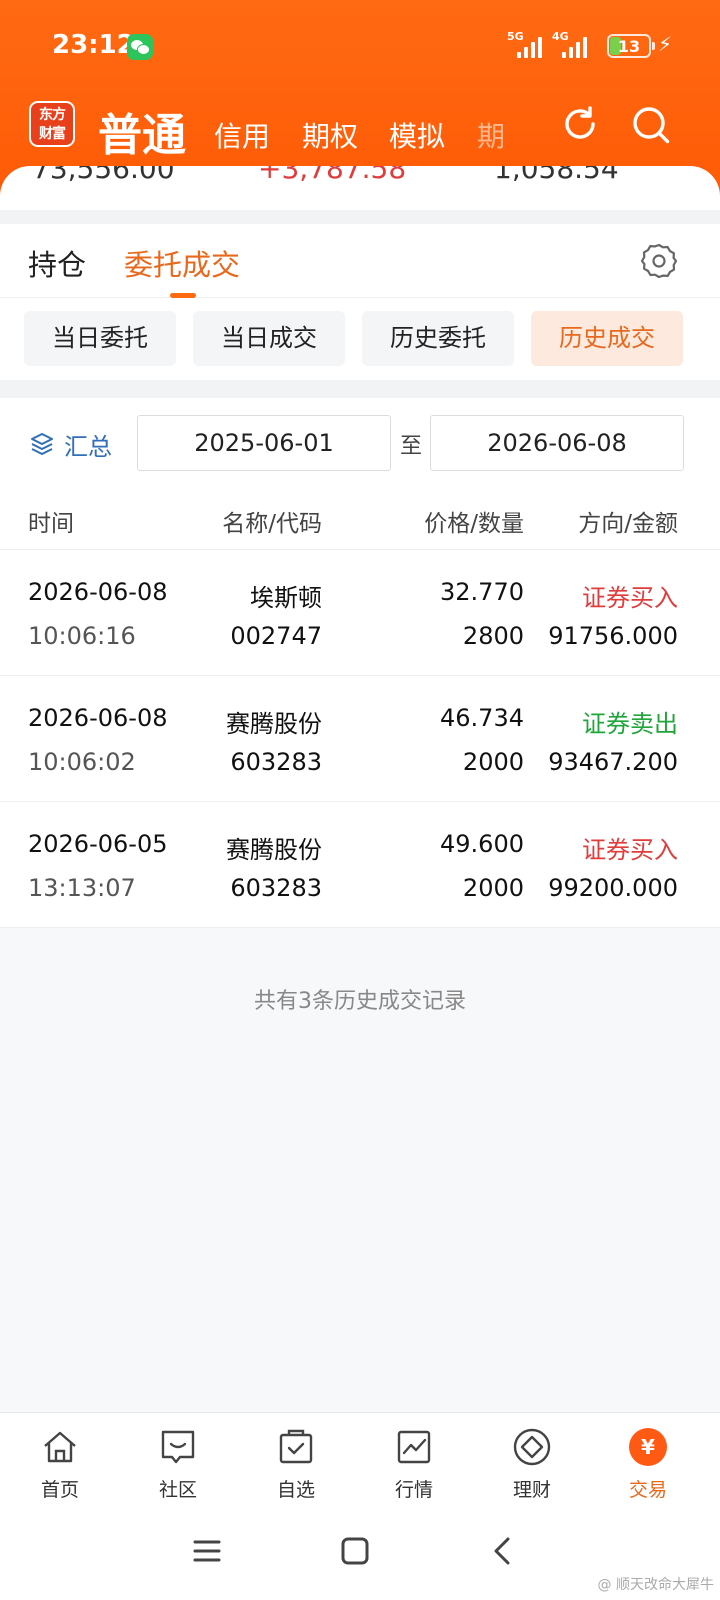 The height and width of the screenshot is (1600, 720). I want to click on trade-date: 2026-06-05, so click(98, 844).